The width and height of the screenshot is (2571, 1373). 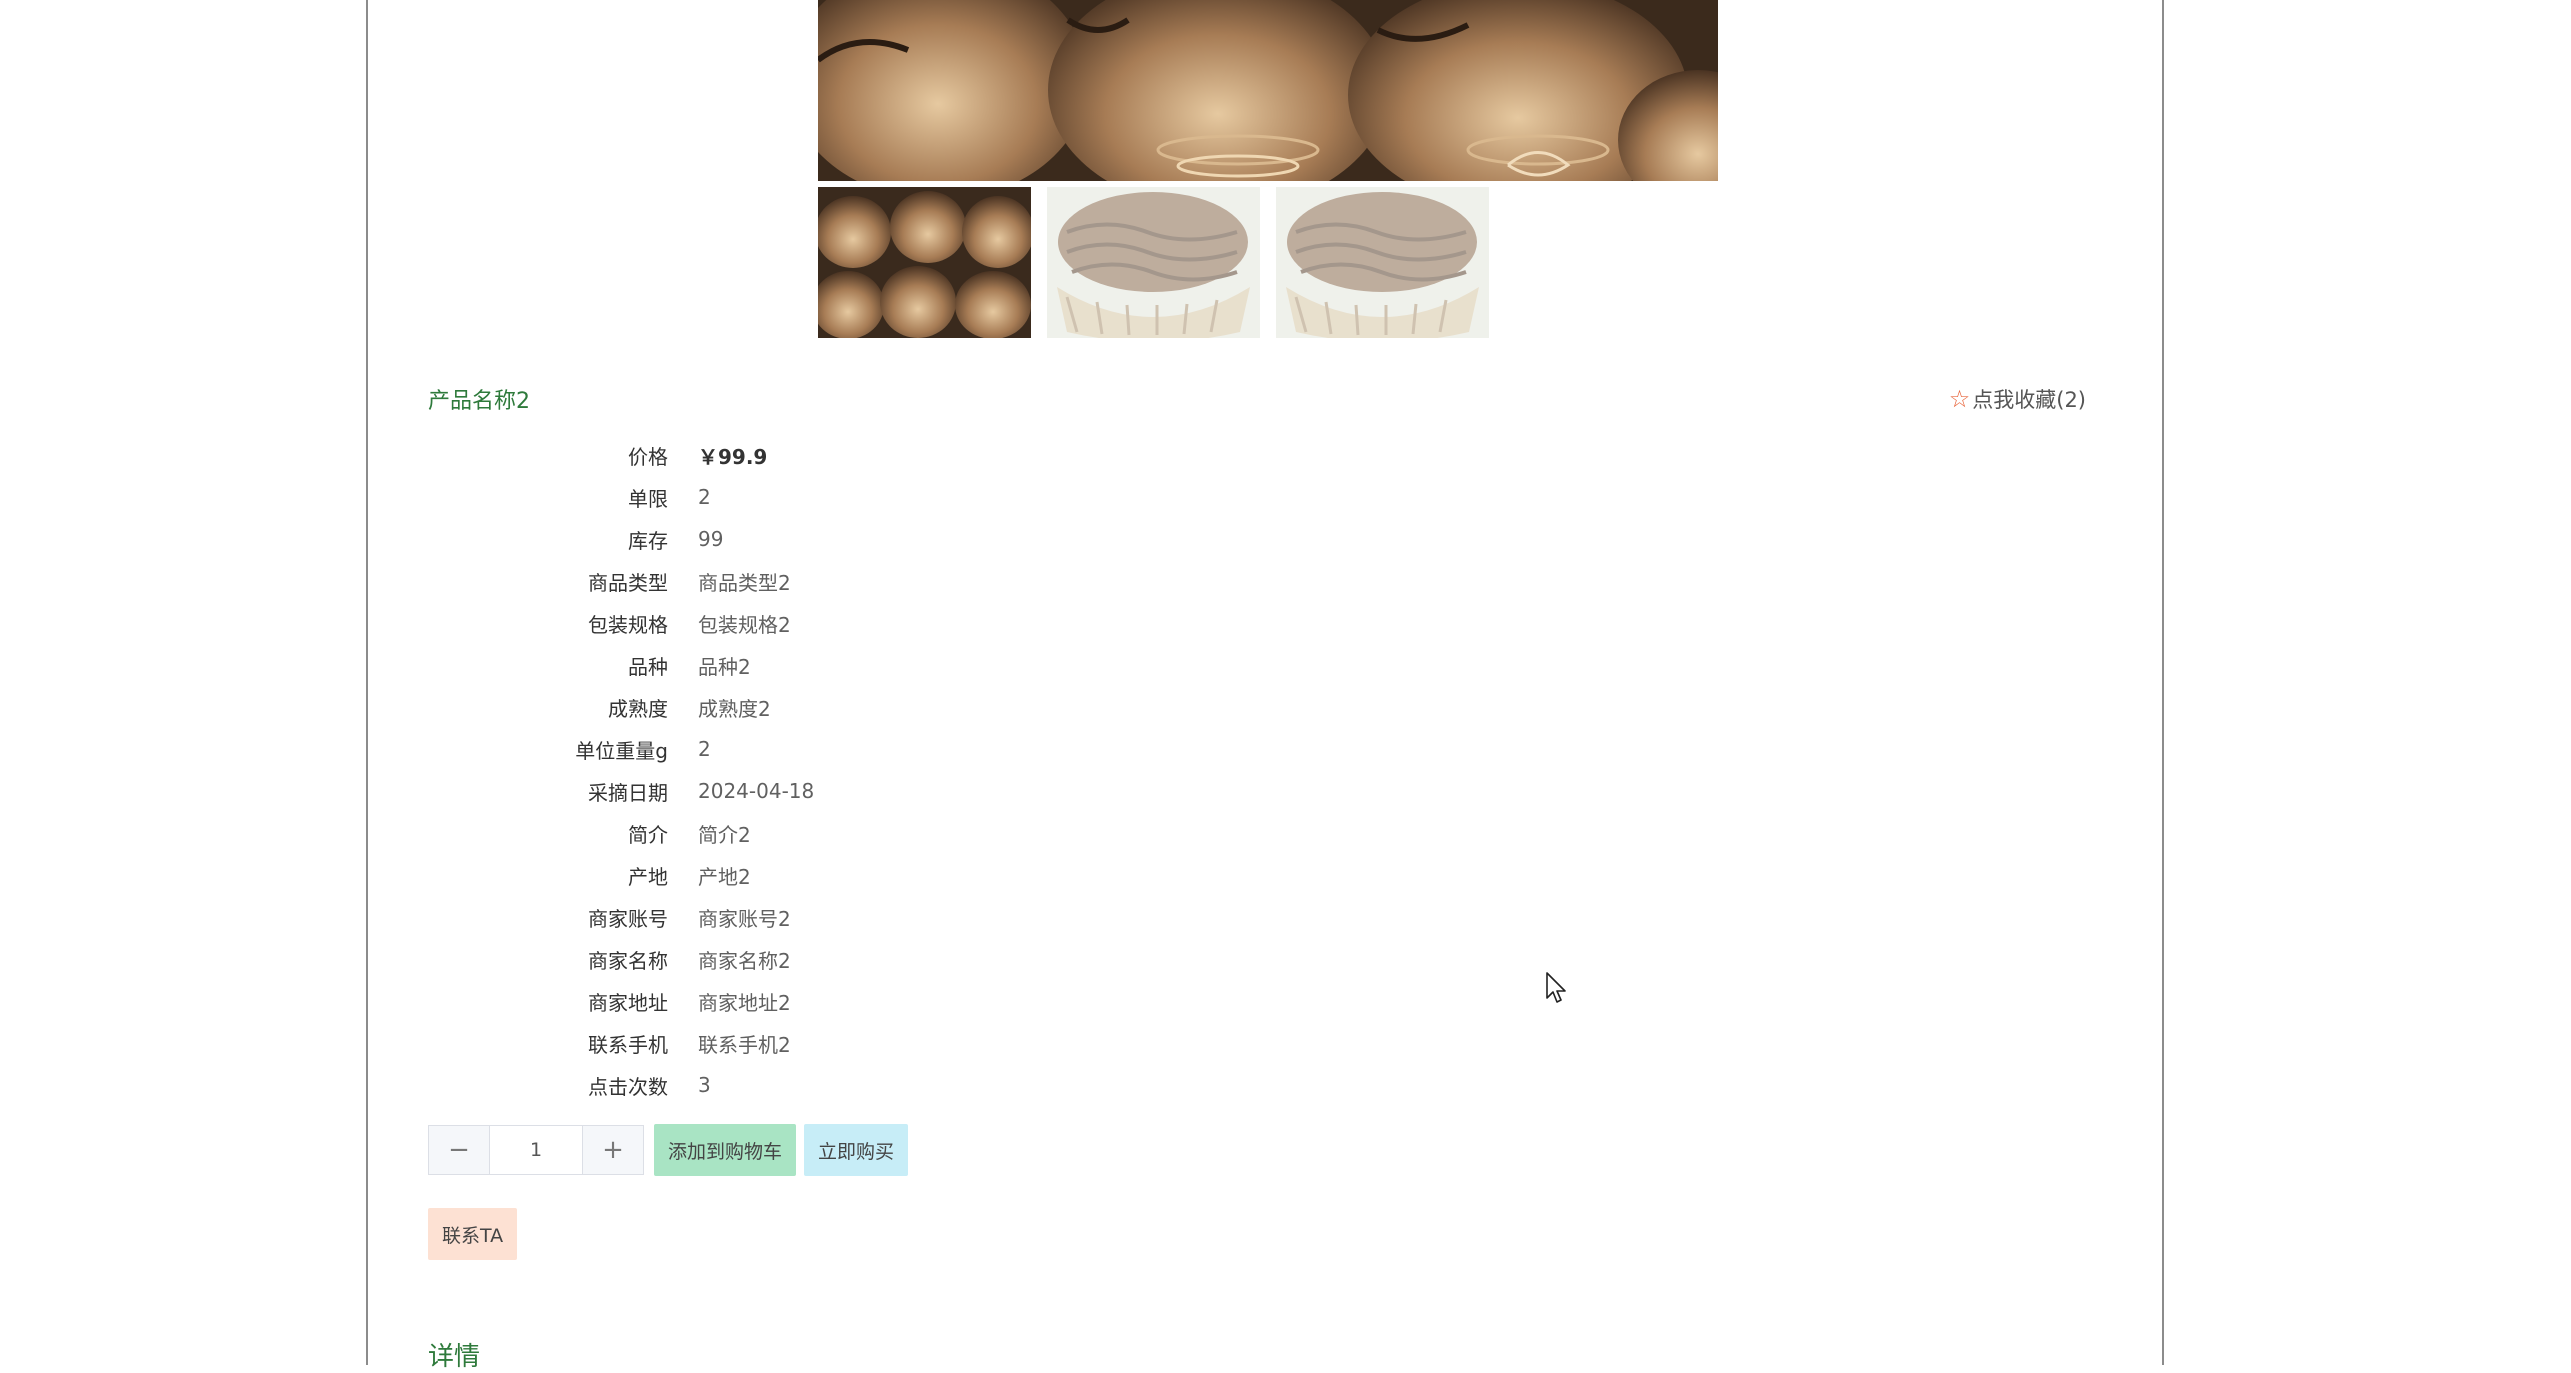 I want to click on quantity-input, so click(x=536, y=1150).